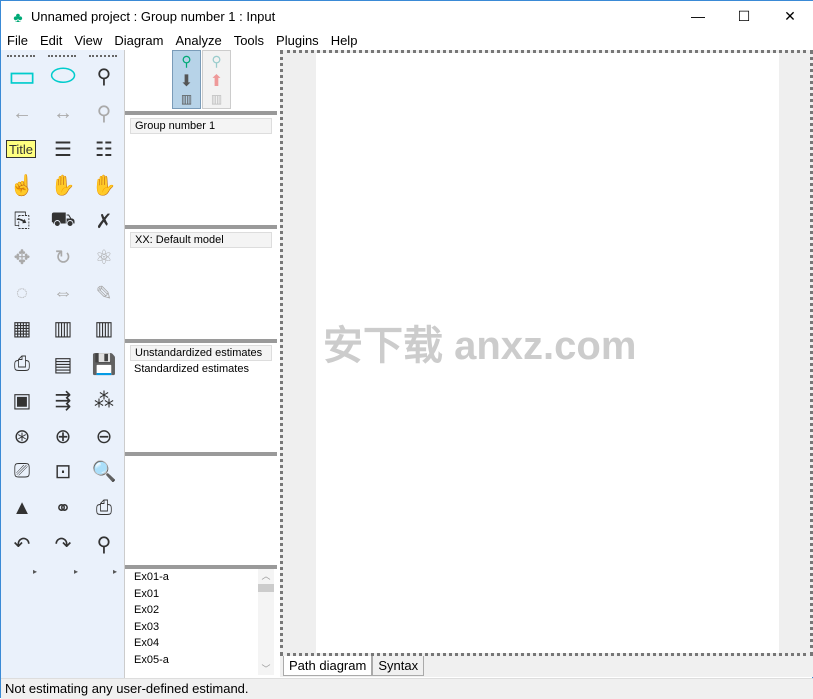 The image size is (813, 699). Describe the element at coordinates (200, 577) in the screenshot. I see `file-list-item: Ex01-a` at that location.